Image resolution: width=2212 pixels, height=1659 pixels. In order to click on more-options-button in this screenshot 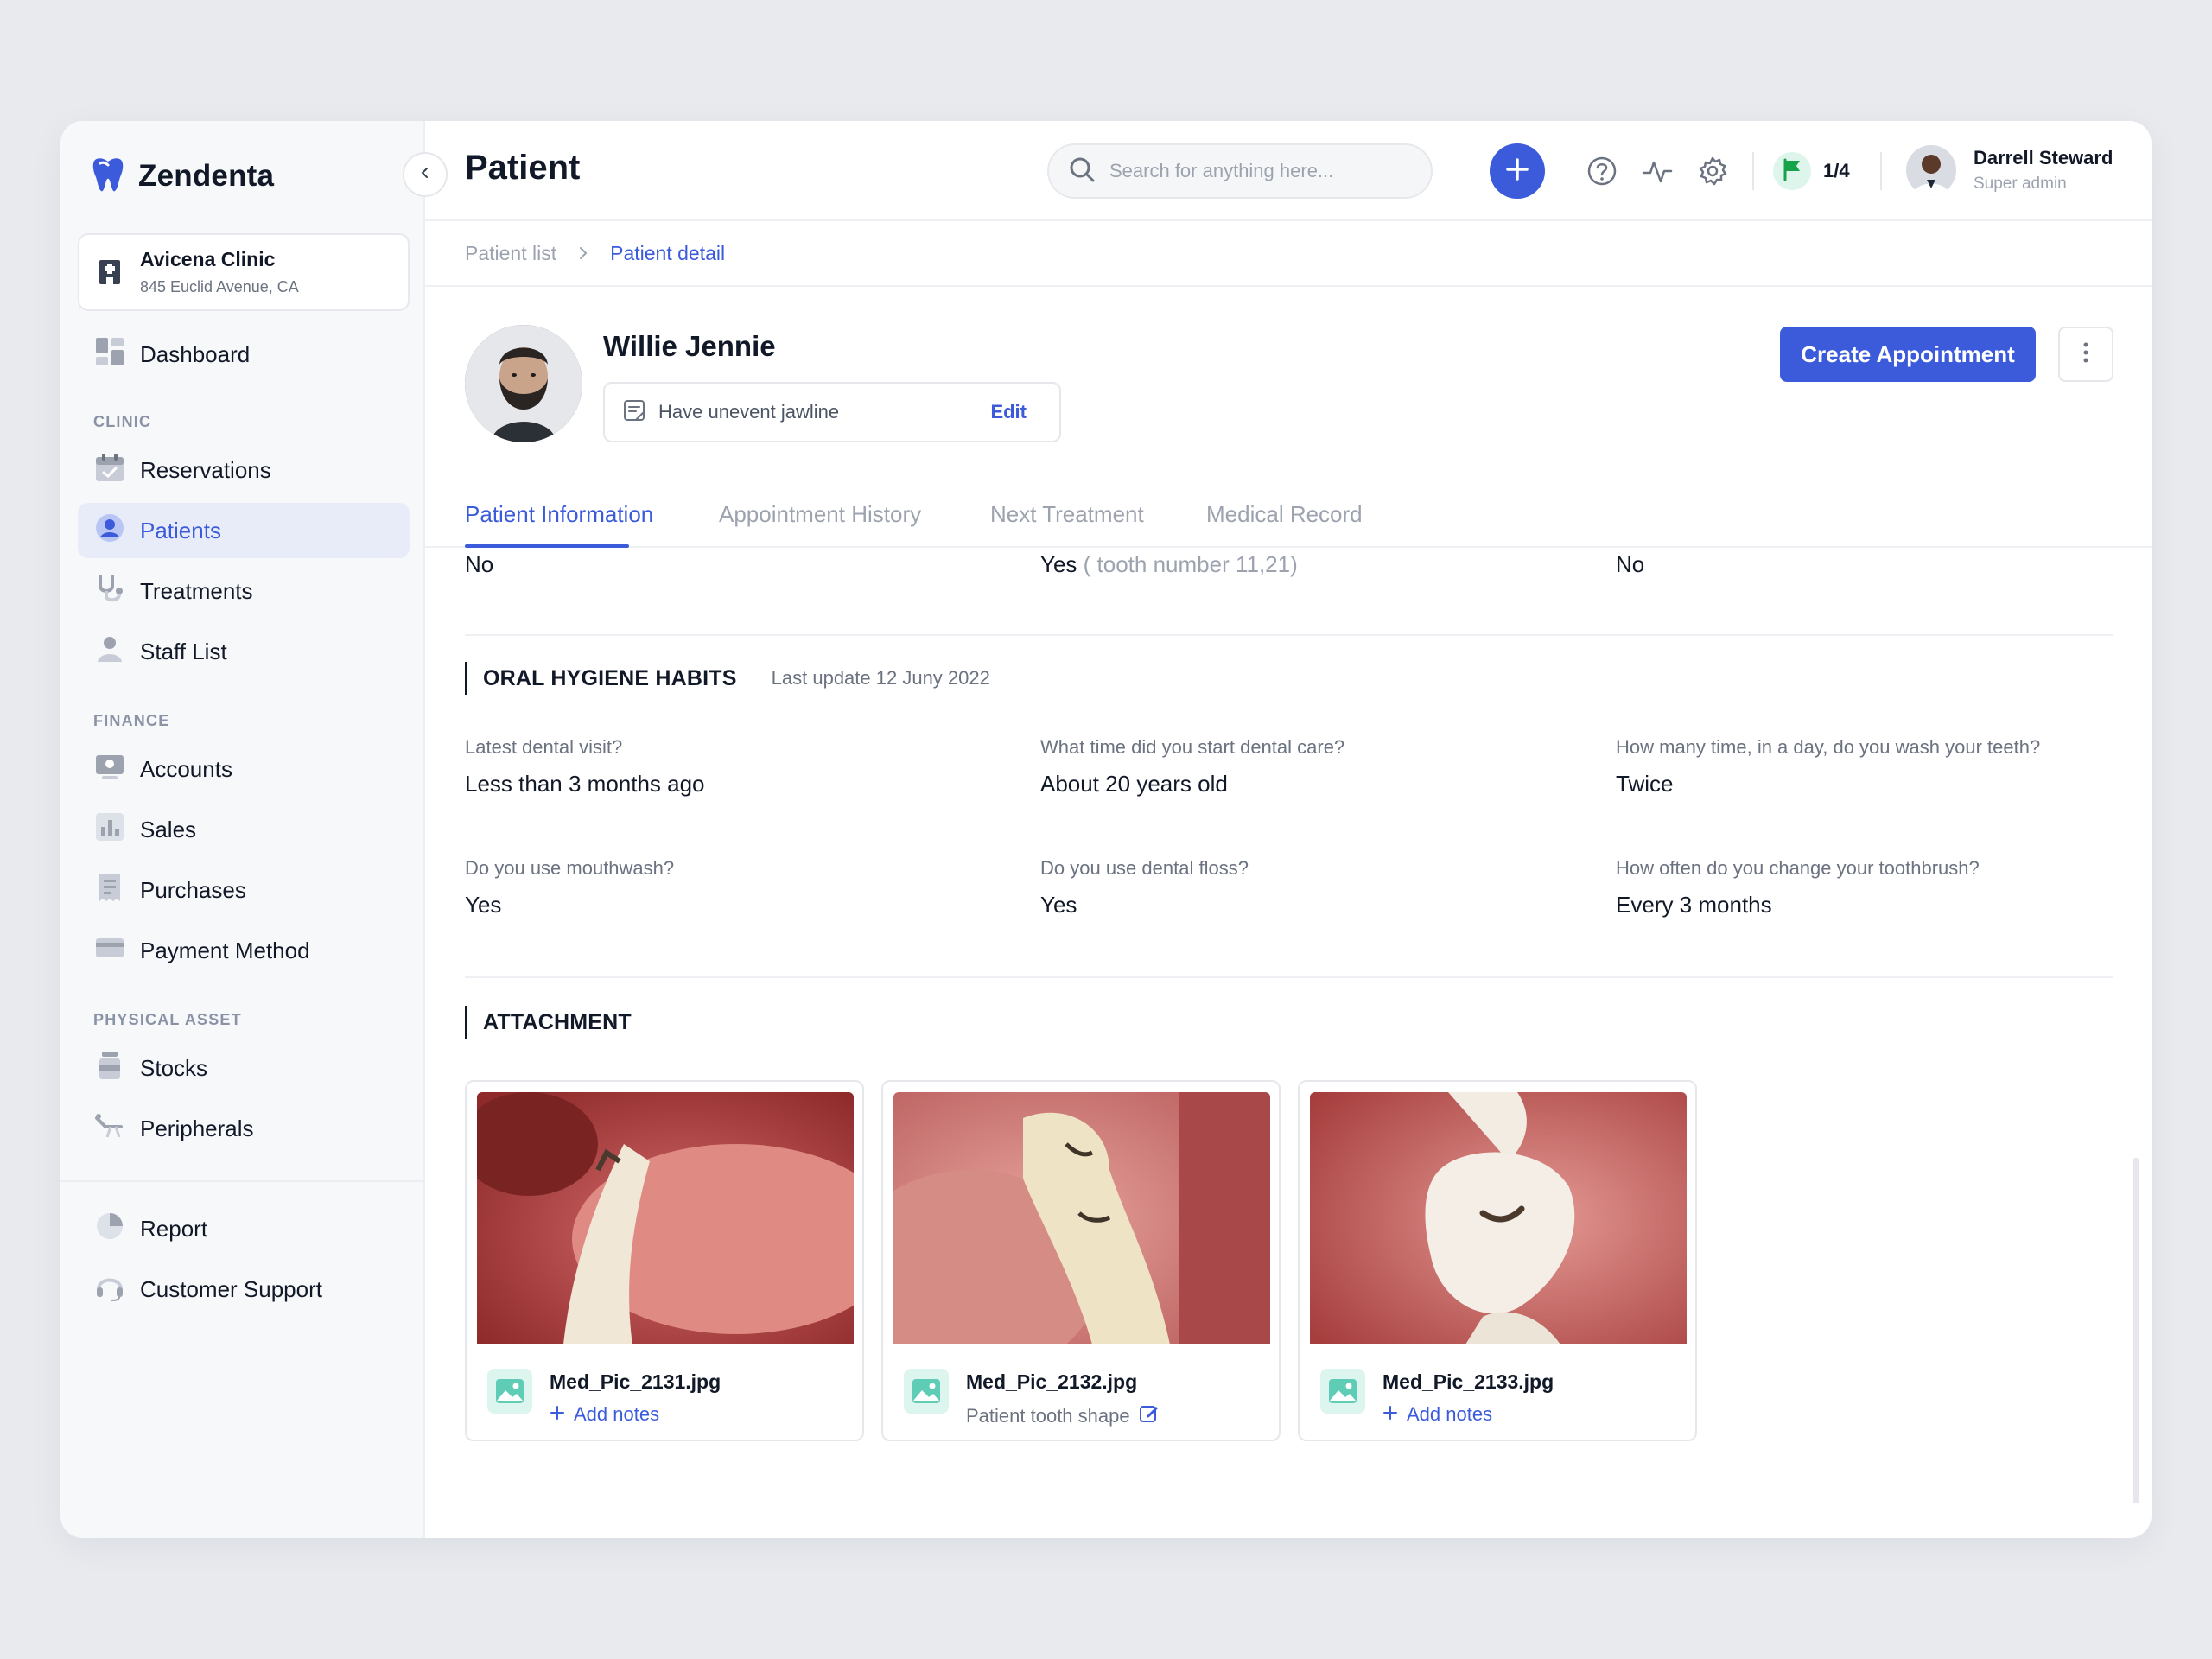, I will do `click(2085, 354)`.